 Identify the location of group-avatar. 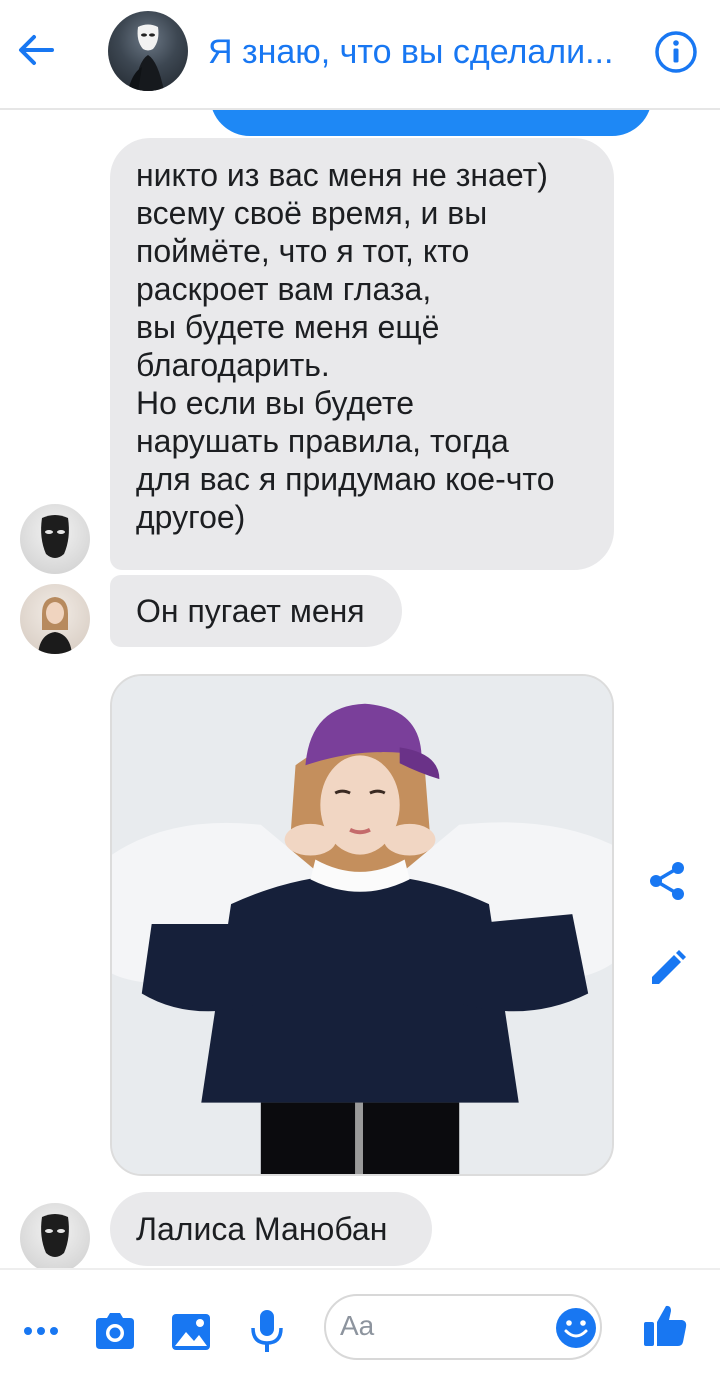
(148, 51).